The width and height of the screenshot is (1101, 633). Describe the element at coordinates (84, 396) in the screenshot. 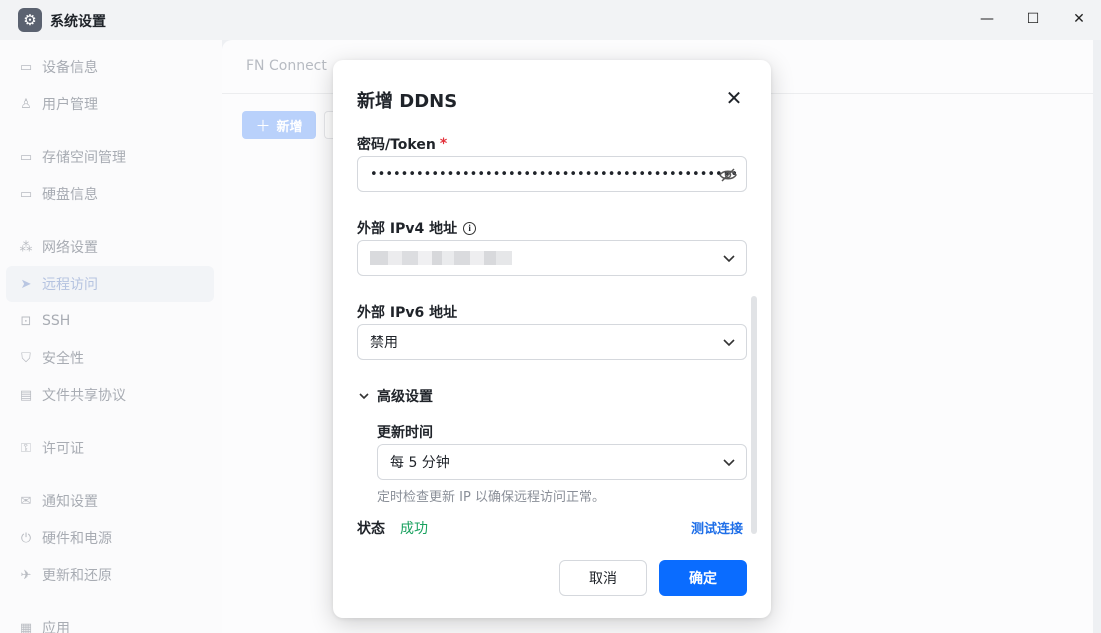

I see `sidebar-item-label: 文件共享协议` at that location.